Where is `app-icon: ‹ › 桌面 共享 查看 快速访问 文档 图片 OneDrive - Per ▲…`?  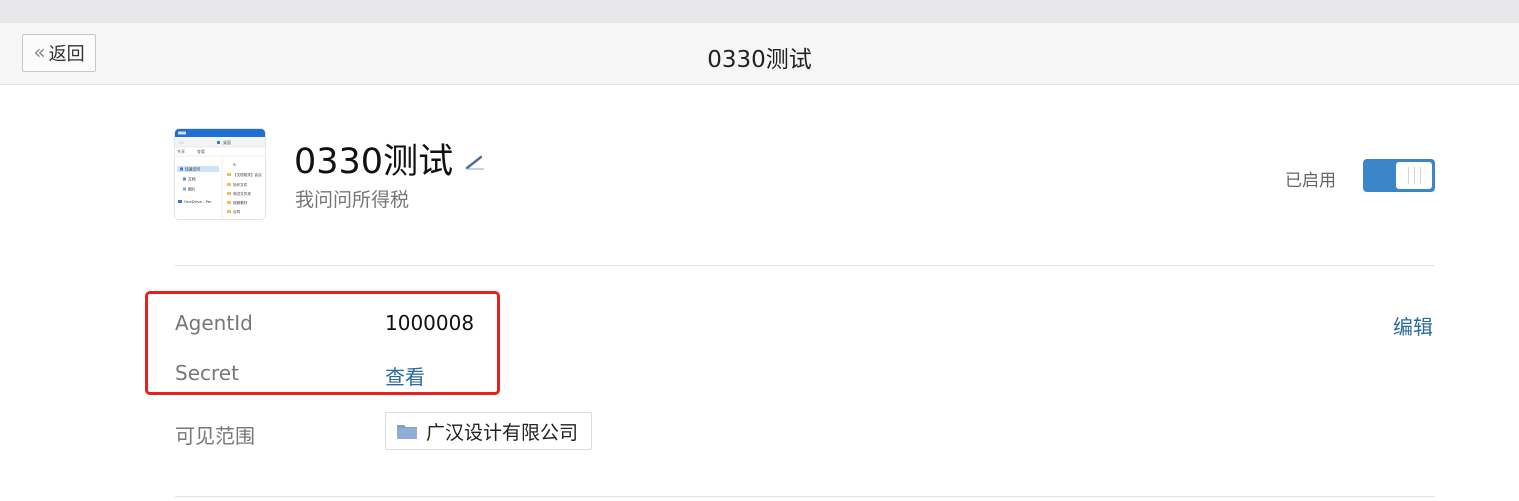 app-icon: ‹ › 桌面 共享 查看 快速访问 文档 图片 OneDrive - Per ▲… is located at coordinates (220, 174).